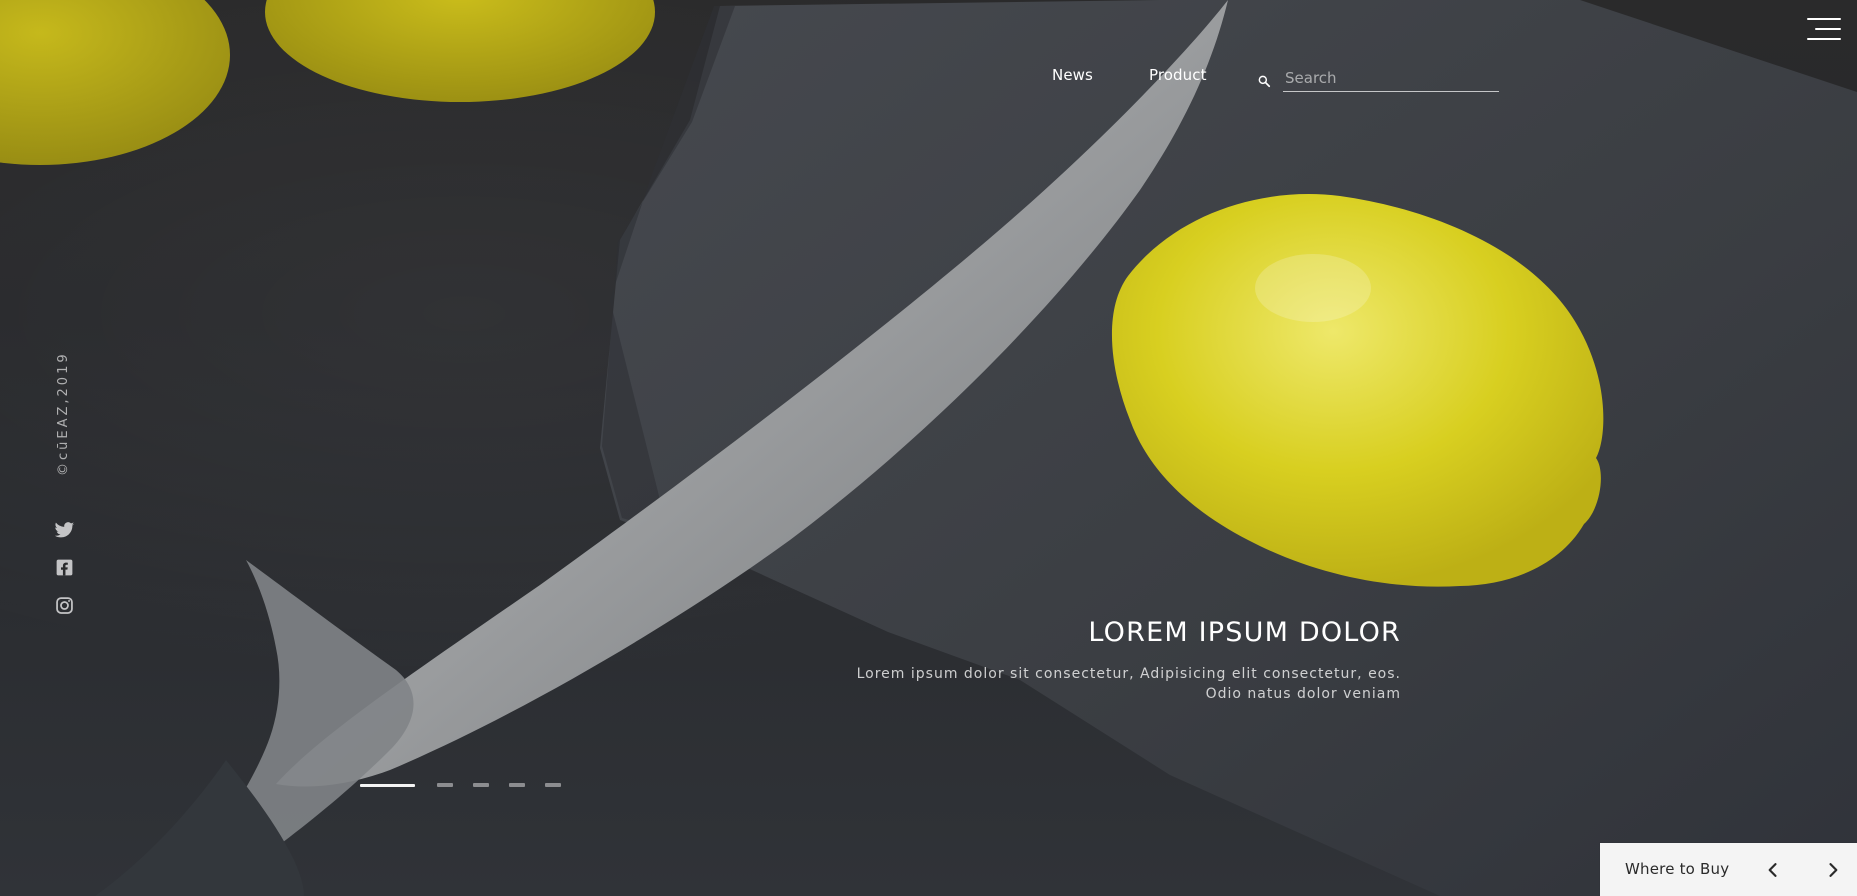  I want to click on lemon-top-left, so click(115, 82).